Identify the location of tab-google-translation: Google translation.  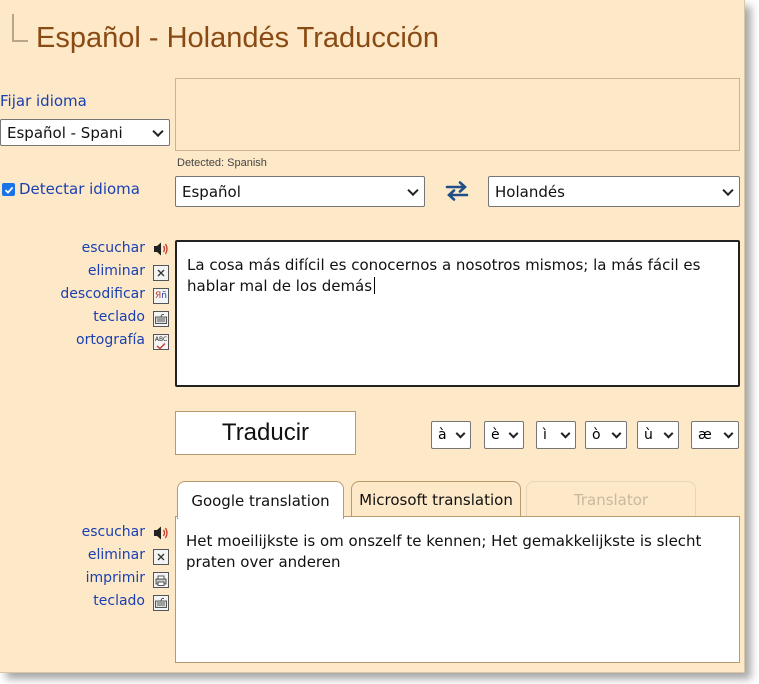
(260, 500).